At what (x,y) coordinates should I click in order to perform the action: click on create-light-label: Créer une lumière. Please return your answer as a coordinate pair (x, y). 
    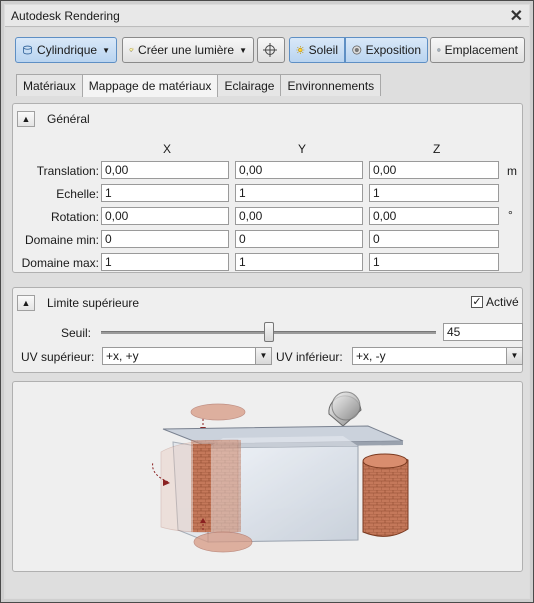
    Looking at the image, I should click on (186, 50).